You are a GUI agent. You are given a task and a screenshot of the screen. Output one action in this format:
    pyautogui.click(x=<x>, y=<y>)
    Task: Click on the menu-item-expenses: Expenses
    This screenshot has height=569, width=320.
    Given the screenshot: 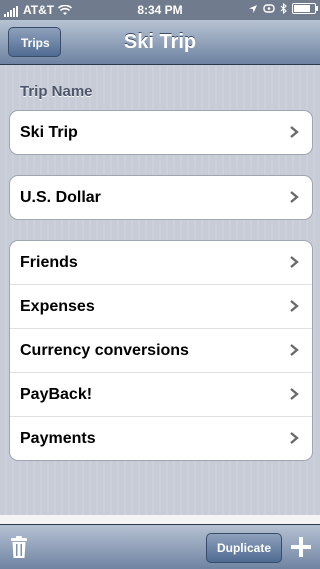 What is the action you would take?
    pyautogui.click(x=161, y=307)
    